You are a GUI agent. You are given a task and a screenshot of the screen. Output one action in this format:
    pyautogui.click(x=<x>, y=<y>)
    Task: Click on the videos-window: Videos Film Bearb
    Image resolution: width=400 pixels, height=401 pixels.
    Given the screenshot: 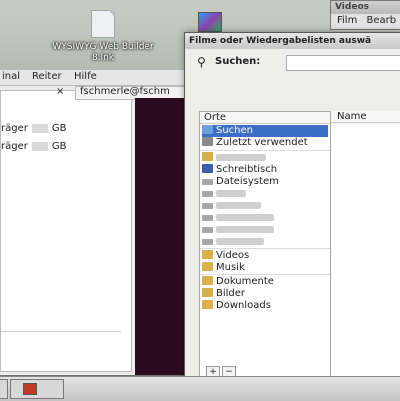 What is the action you would take?
    pyautogui.click(x=365, y=15)
    